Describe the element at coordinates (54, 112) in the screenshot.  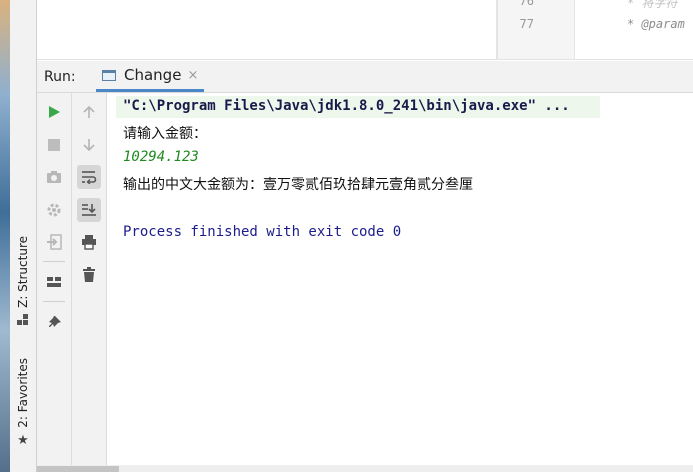
I see `run-icon` at that location.